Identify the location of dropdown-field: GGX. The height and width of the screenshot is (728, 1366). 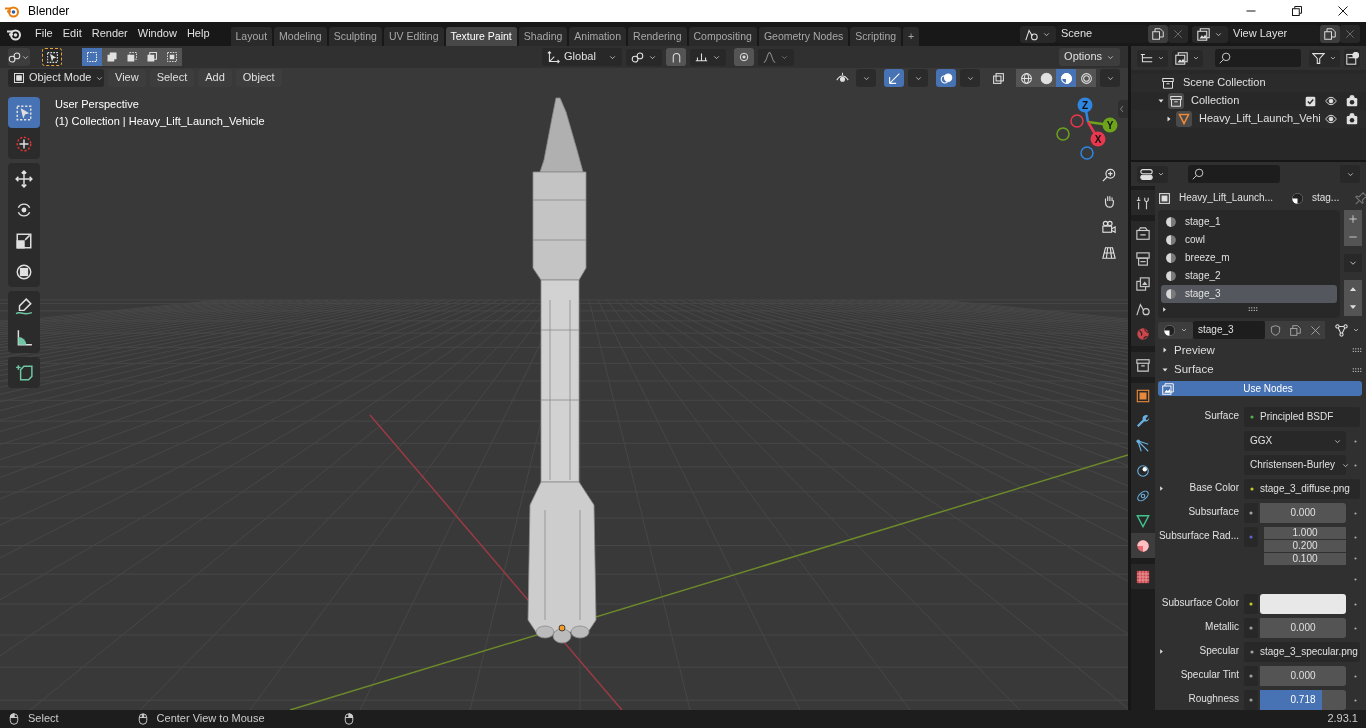
(1295, 441).